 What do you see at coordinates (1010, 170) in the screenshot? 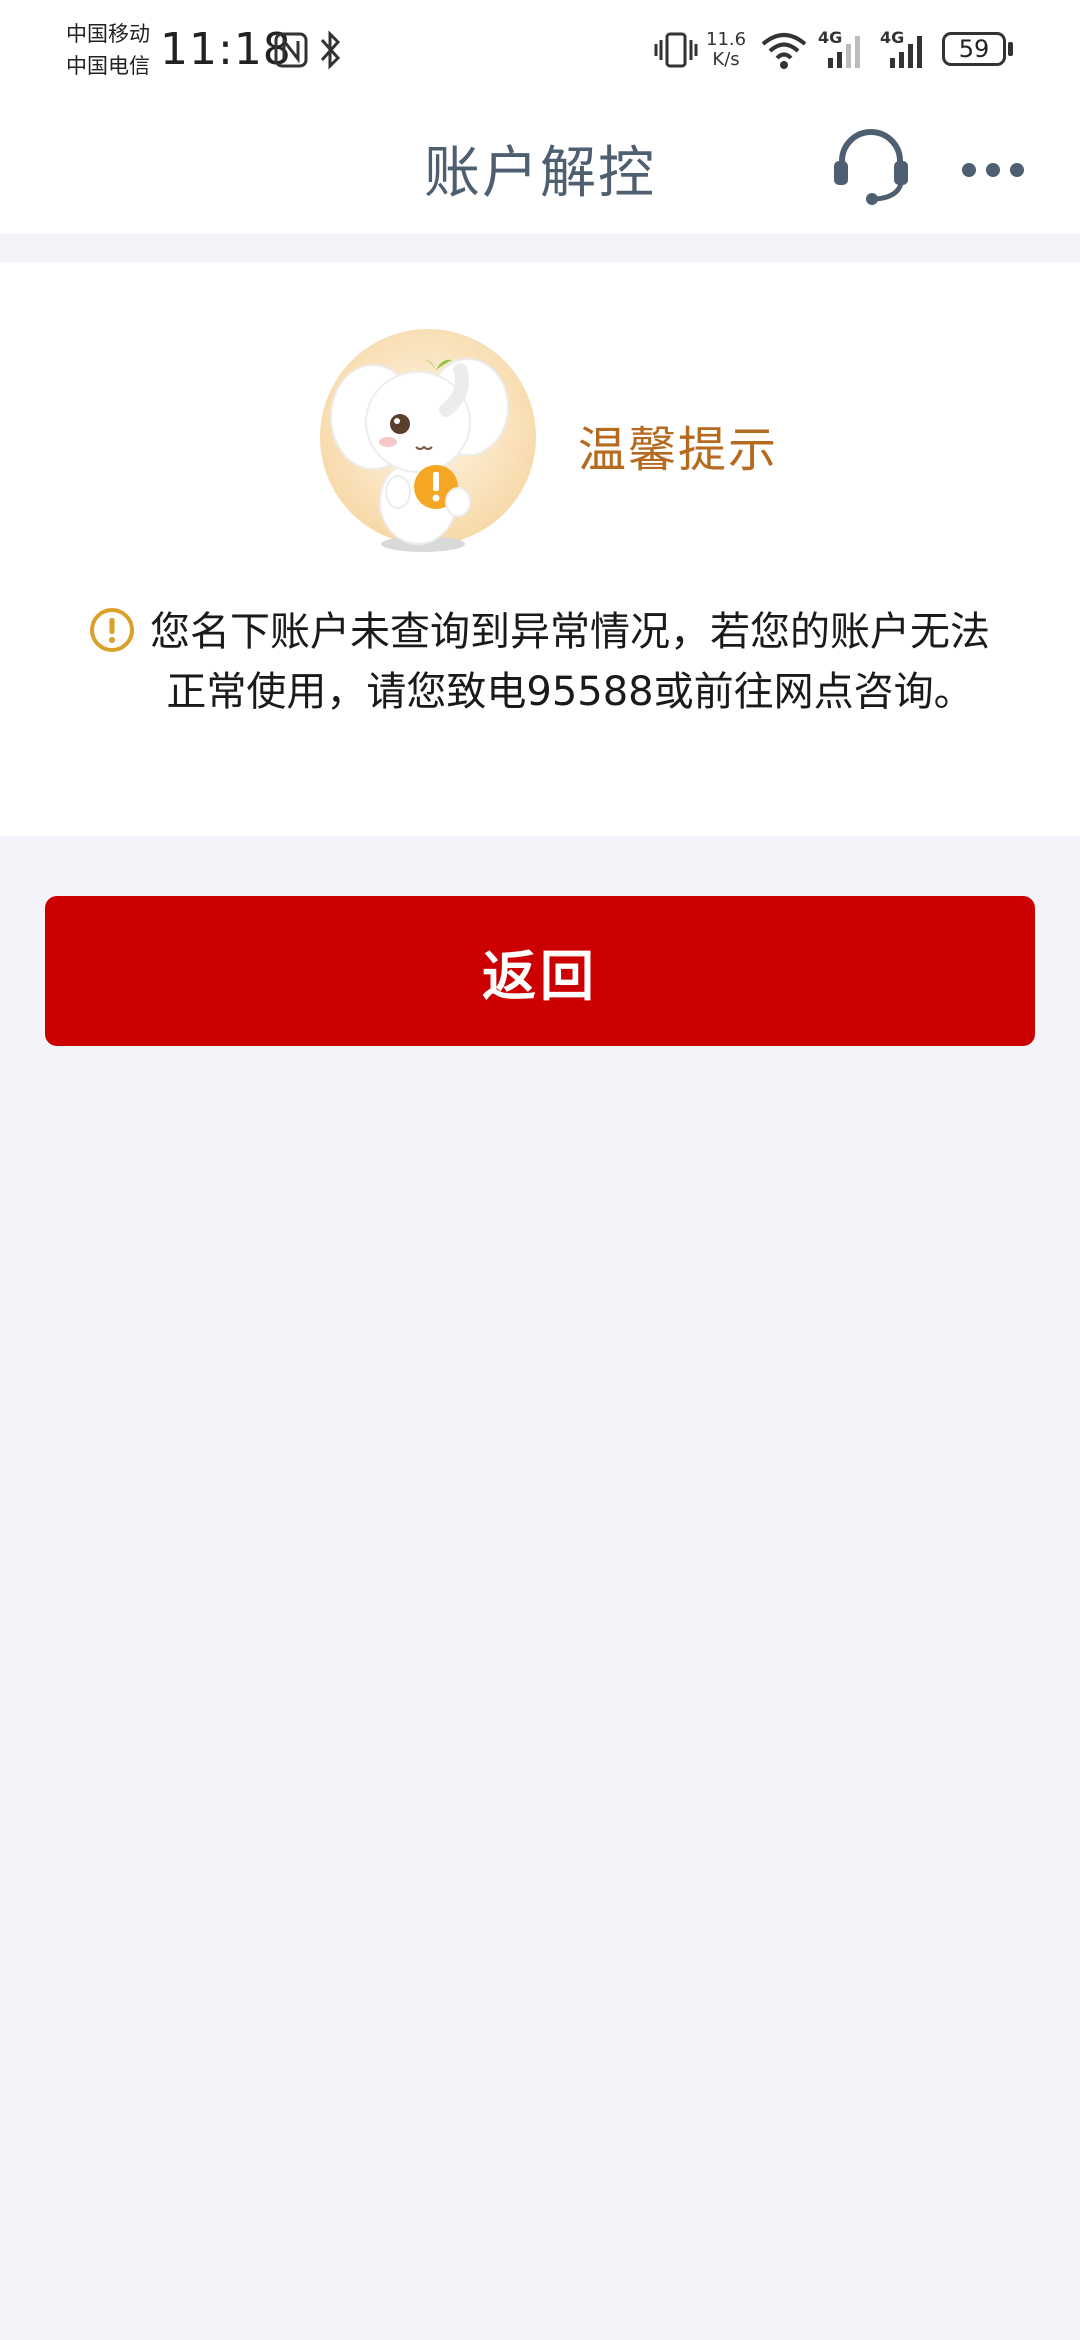
I see `more-icon` at bounding box center [1010, 170].